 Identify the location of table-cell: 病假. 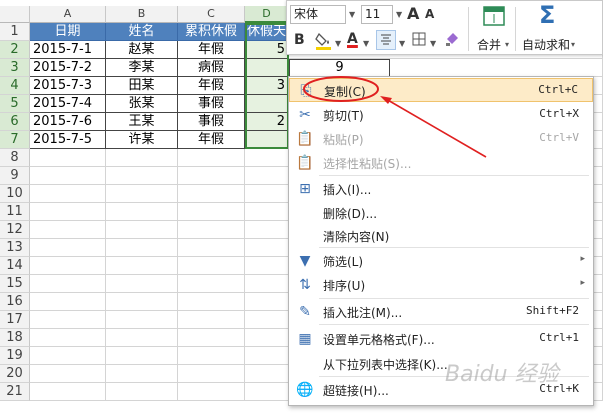
(211, 68).